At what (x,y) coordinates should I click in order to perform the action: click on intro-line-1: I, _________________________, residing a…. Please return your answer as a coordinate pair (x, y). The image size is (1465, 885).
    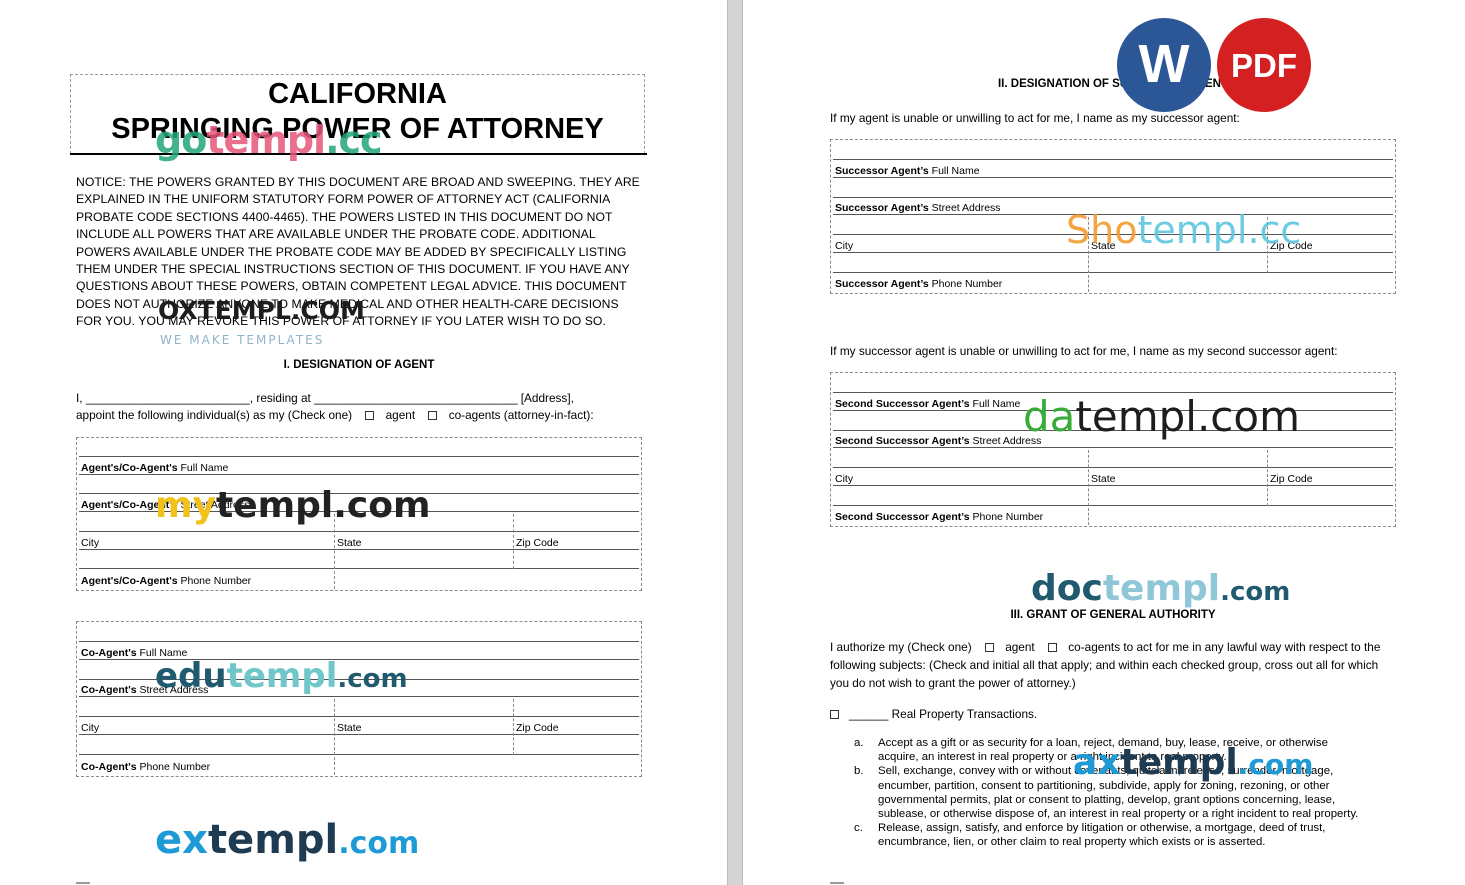
    Looking at the image, I should click on (325, 398).